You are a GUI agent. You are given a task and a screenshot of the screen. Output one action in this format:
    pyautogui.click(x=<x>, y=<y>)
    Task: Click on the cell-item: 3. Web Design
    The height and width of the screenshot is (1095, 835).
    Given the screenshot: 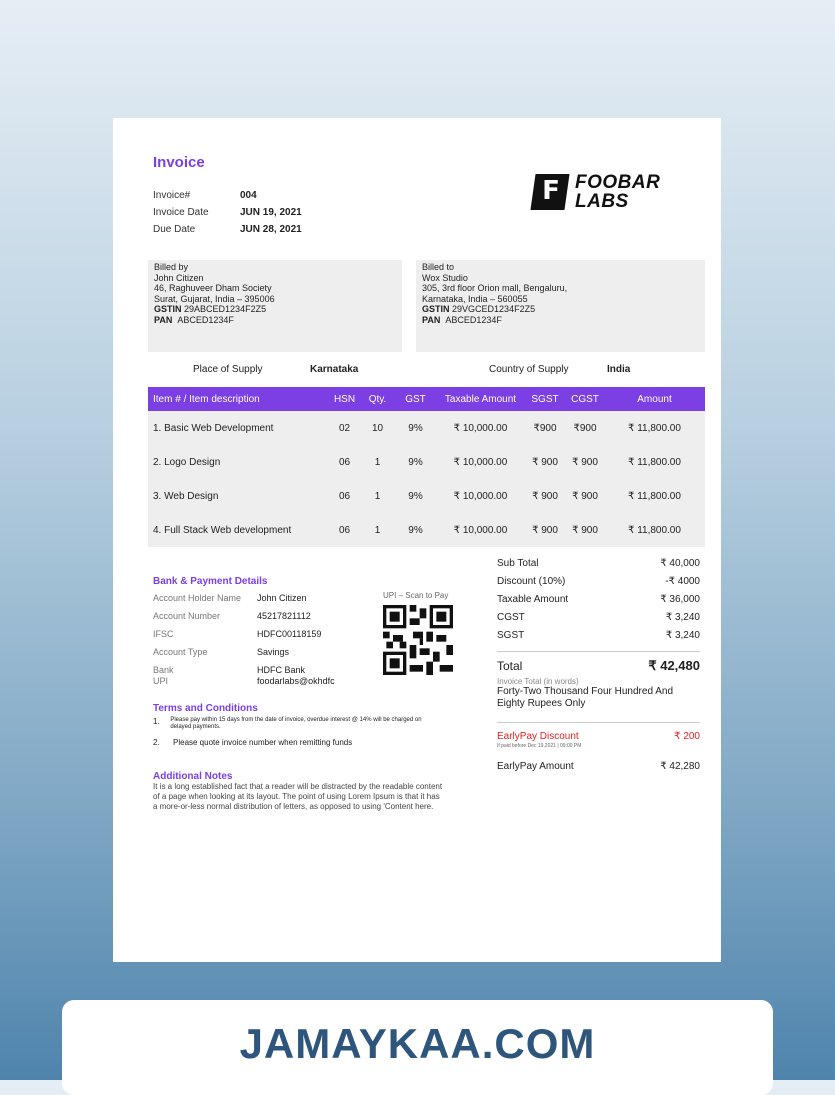 What is the action you would take?
    pyautogui.click(x=186, y=496)
    